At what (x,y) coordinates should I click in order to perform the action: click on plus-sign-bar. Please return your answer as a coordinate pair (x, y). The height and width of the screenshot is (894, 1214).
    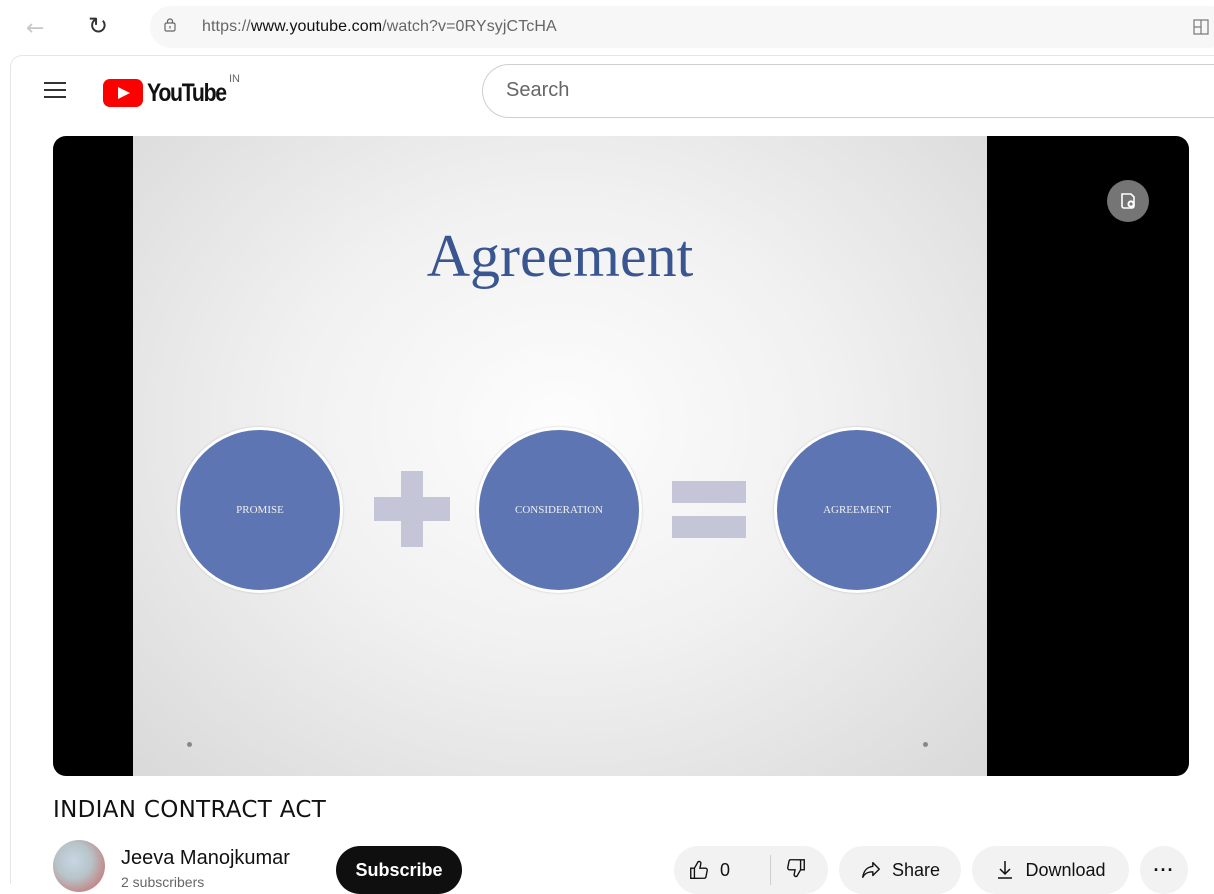
    Looking at the image, I should click on (412, 509).